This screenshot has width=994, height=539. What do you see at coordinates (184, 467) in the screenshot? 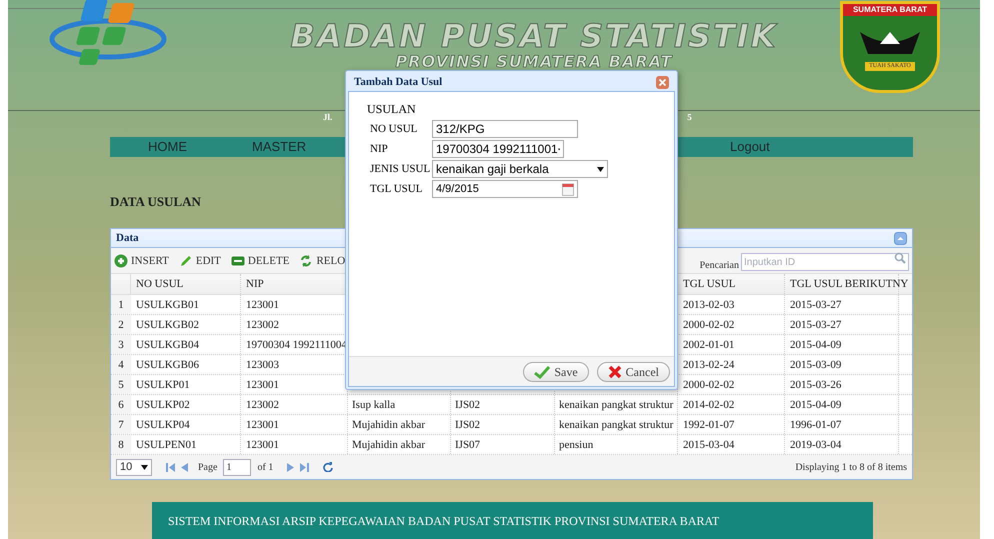
I see `previous-page-icon` at bounding box center [184, 467].